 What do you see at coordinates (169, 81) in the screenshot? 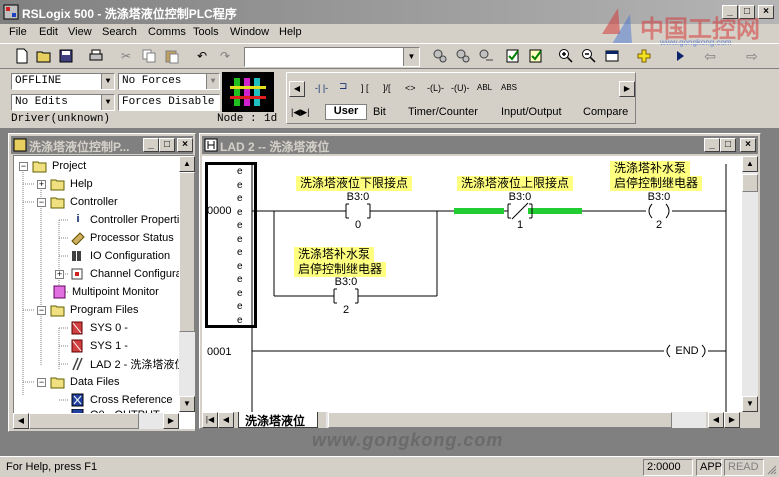
I see `forces-dropdown: No Forces ▼` at bounding box center [169, 81].